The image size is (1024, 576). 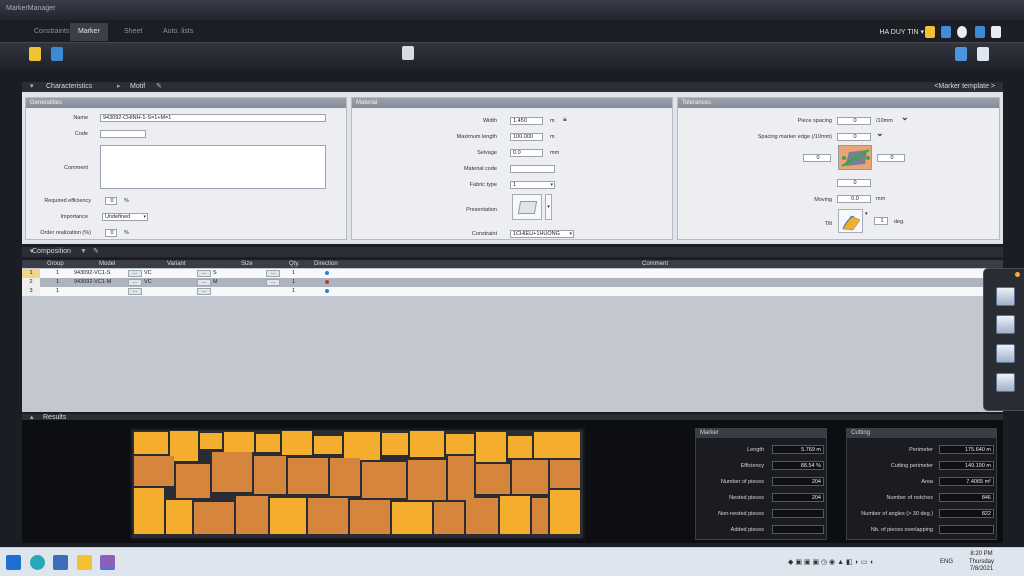 What do you see at coordinates (902, 32) in the screenshot?
I see `user-menu: HA DUY TIN ▾` at bounding box center [902, 32].